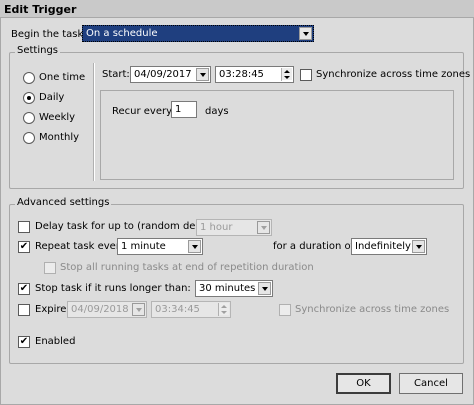 Image resolution: width=474 pixels, height=405 pixels. Describe the element at coordinates (94, 122) in the screenshot. I see `settings-separator` at that location.